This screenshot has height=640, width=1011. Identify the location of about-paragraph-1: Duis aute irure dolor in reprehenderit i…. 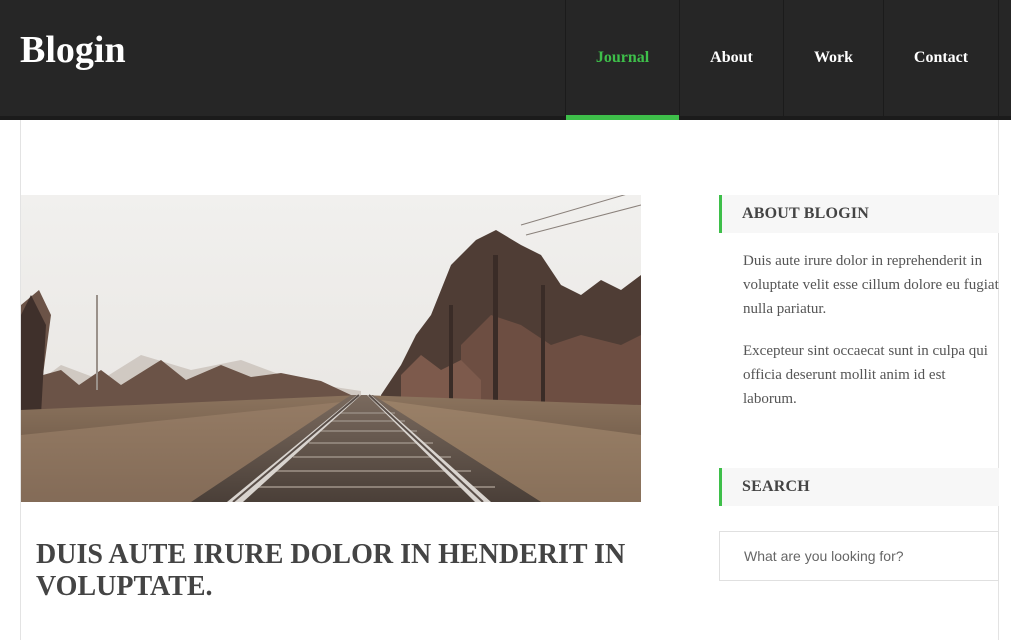
(871, 285).